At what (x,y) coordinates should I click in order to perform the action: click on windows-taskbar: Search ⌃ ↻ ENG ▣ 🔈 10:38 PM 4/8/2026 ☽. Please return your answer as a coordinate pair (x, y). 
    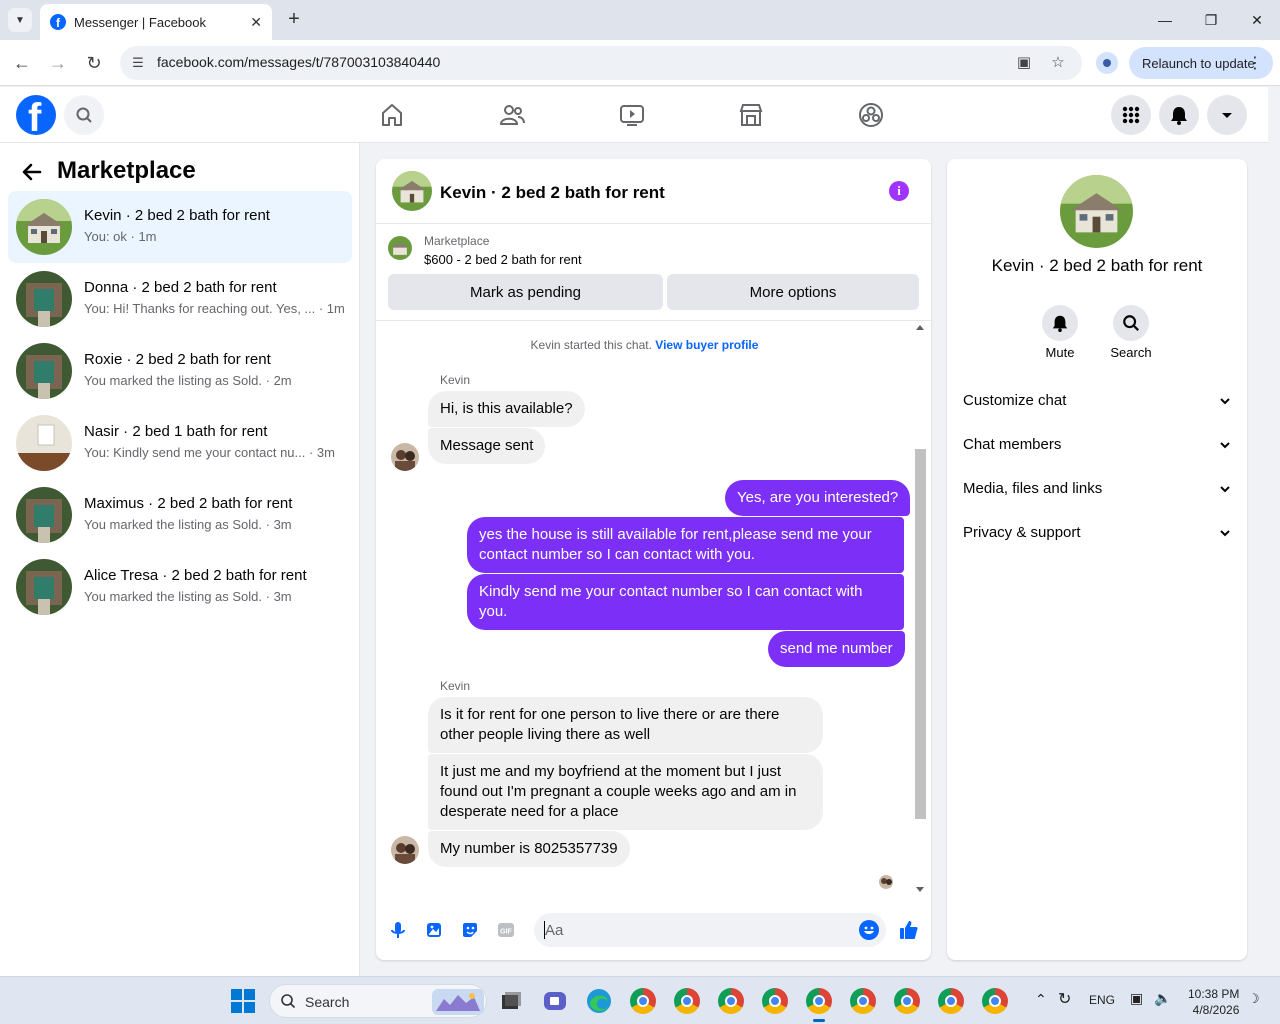
    Looking at the image, I should click on (640, 1000).